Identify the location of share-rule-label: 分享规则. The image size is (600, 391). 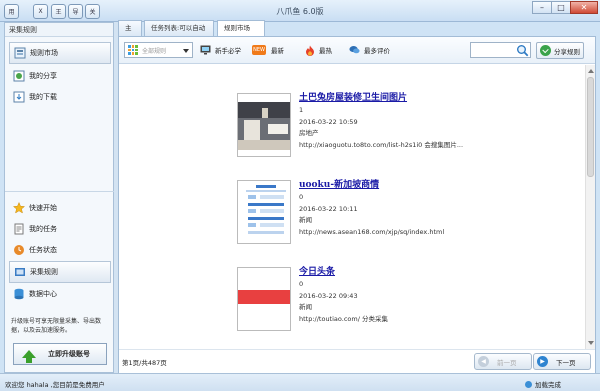
(567, 51).